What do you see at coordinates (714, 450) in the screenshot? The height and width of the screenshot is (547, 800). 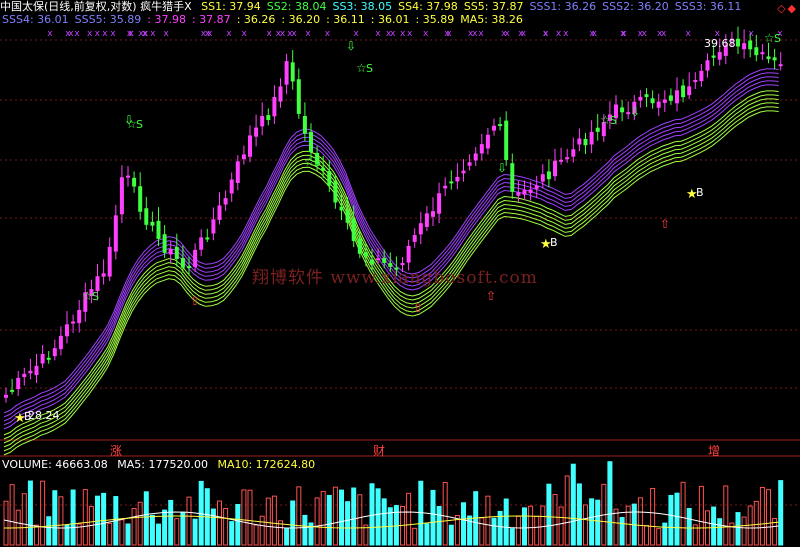 I see `event-marker-3: 增` at bounding box center [714, 450].